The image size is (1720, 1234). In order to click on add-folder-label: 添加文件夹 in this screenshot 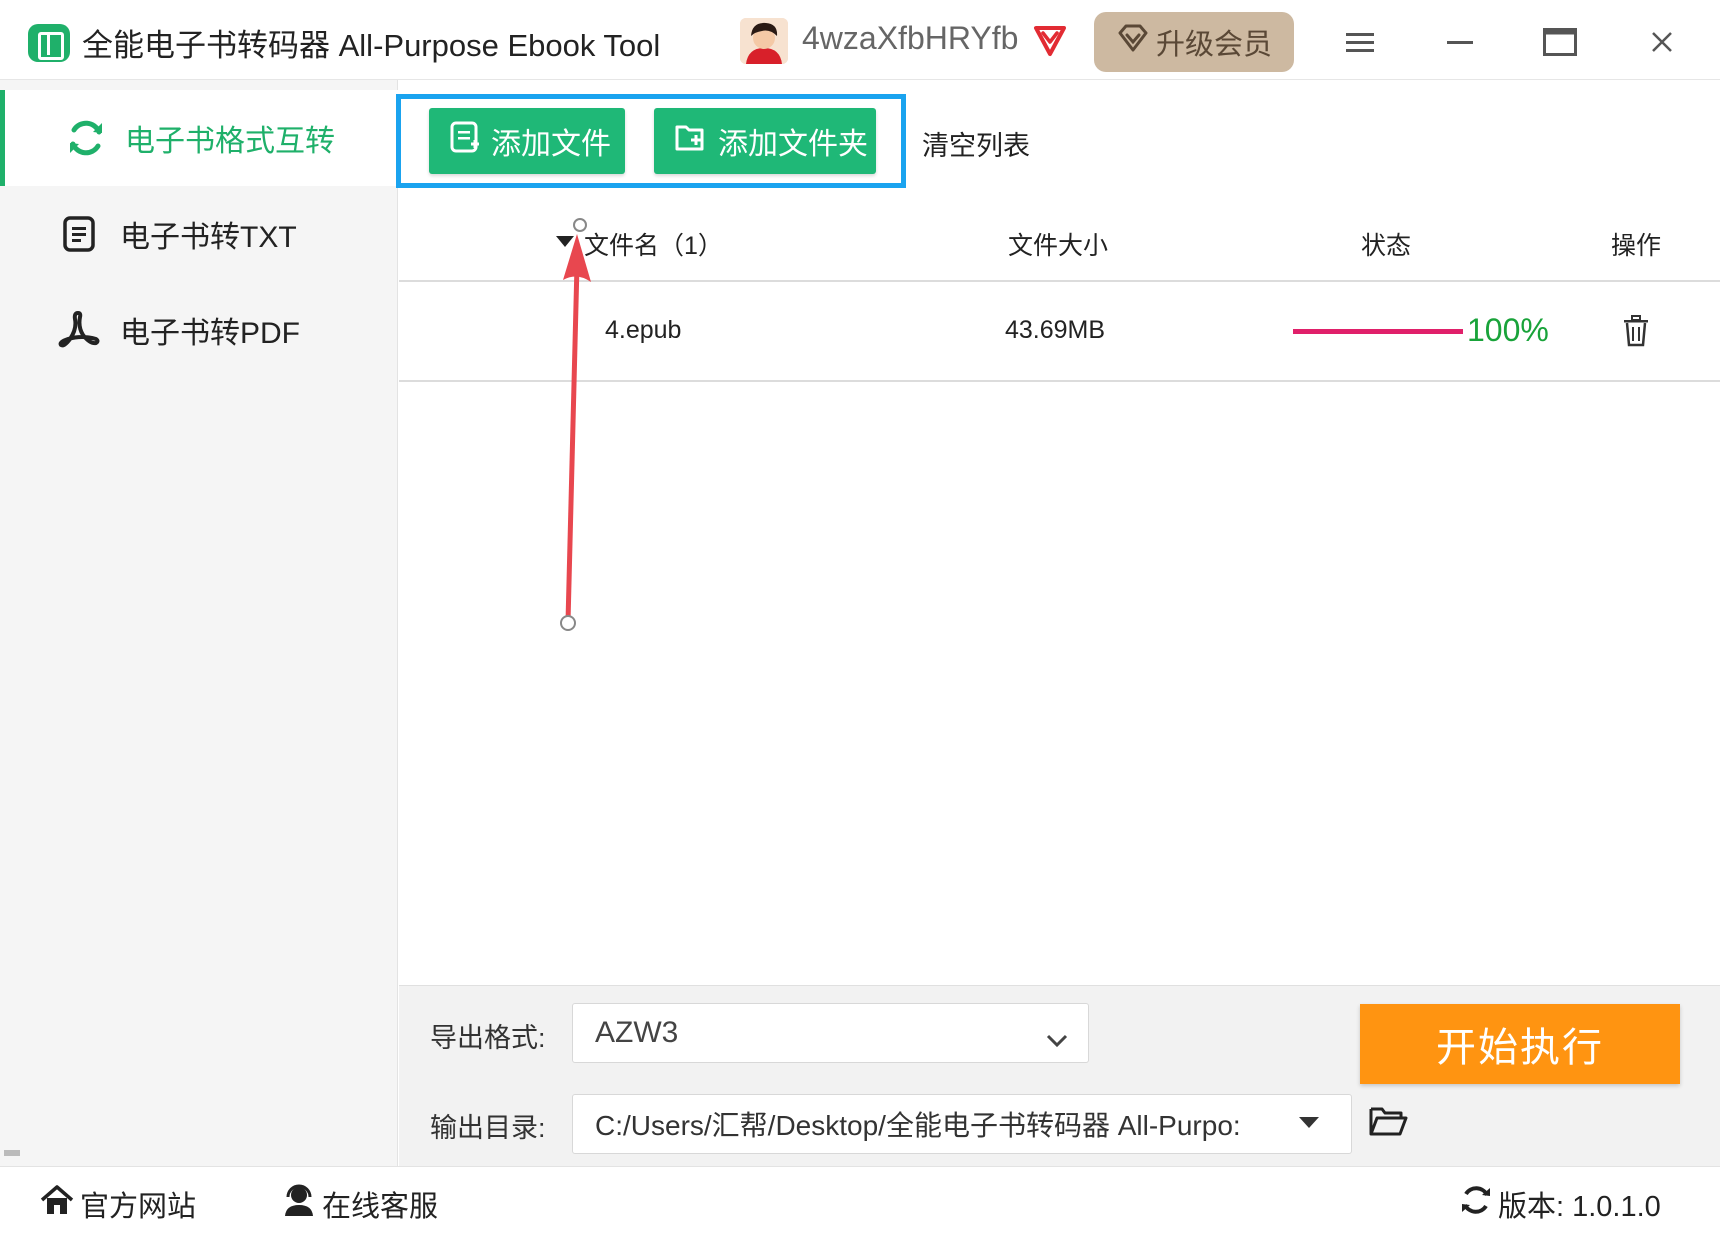, I will do `click(793, 144)`.